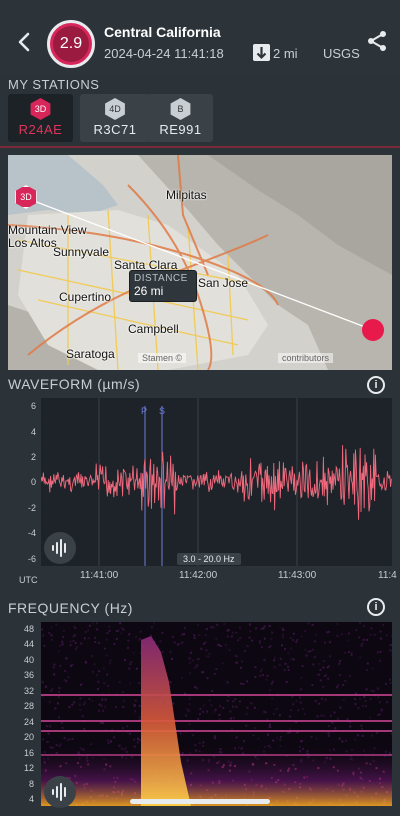  Describe the element at coordinates (71, 44) in the screenshot. I see `magnitude-value: 2.9` at that location.